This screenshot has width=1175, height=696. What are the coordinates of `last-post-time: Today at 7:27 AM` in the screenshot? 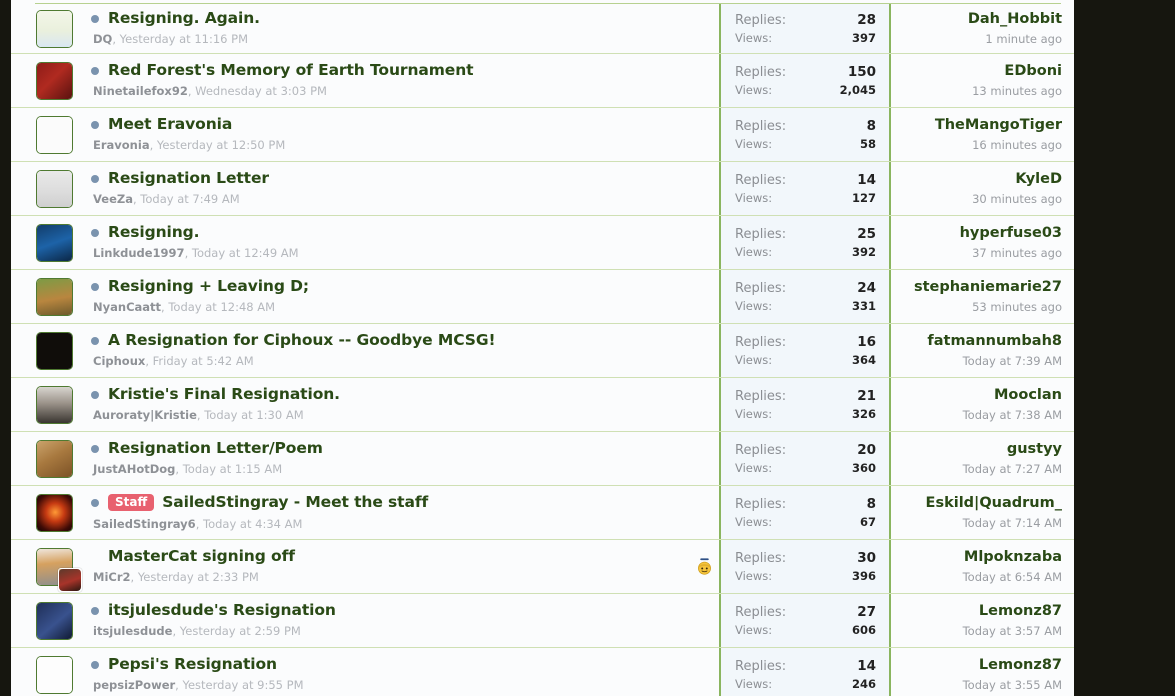 It's located at (1012, 469).